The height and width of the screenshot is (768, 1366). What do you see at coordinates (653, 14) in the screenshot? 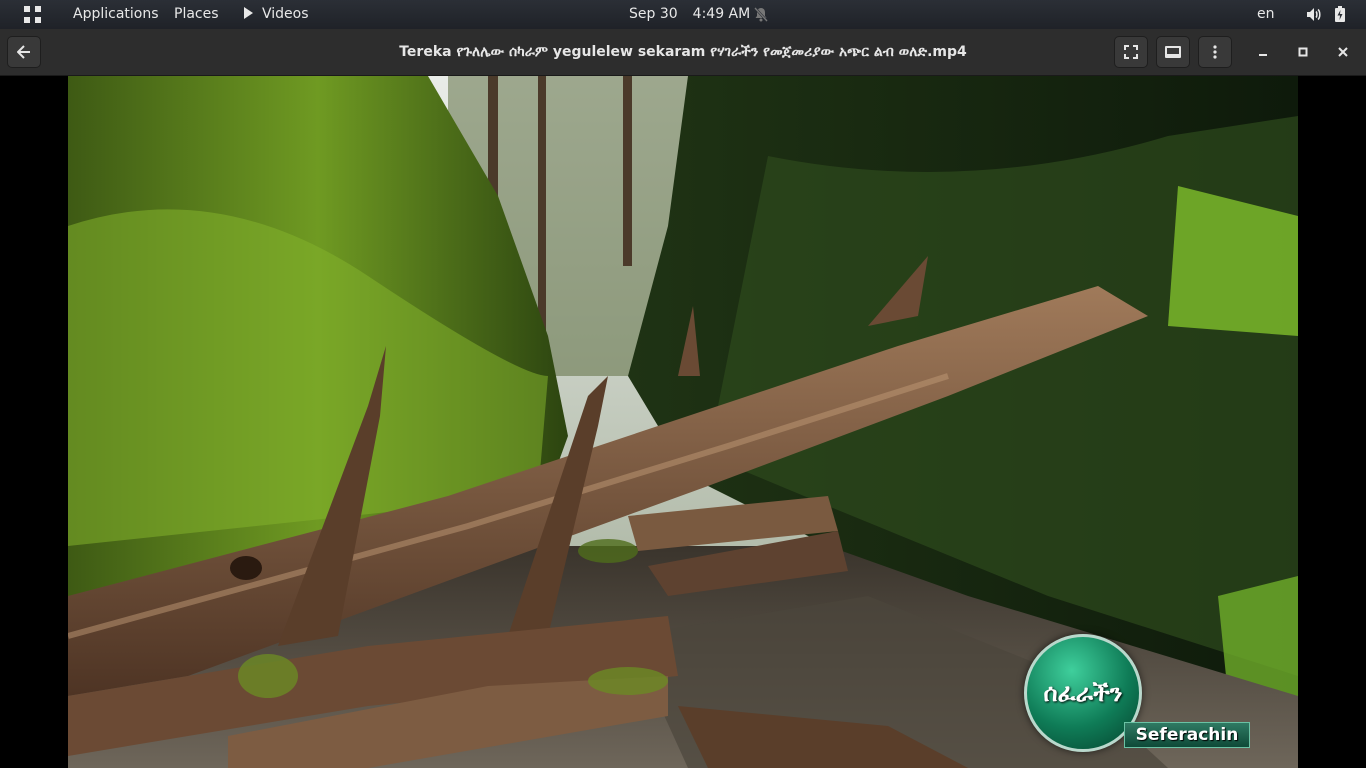
I see `clock-date: Sep 30` at bounding box center [653, 14].